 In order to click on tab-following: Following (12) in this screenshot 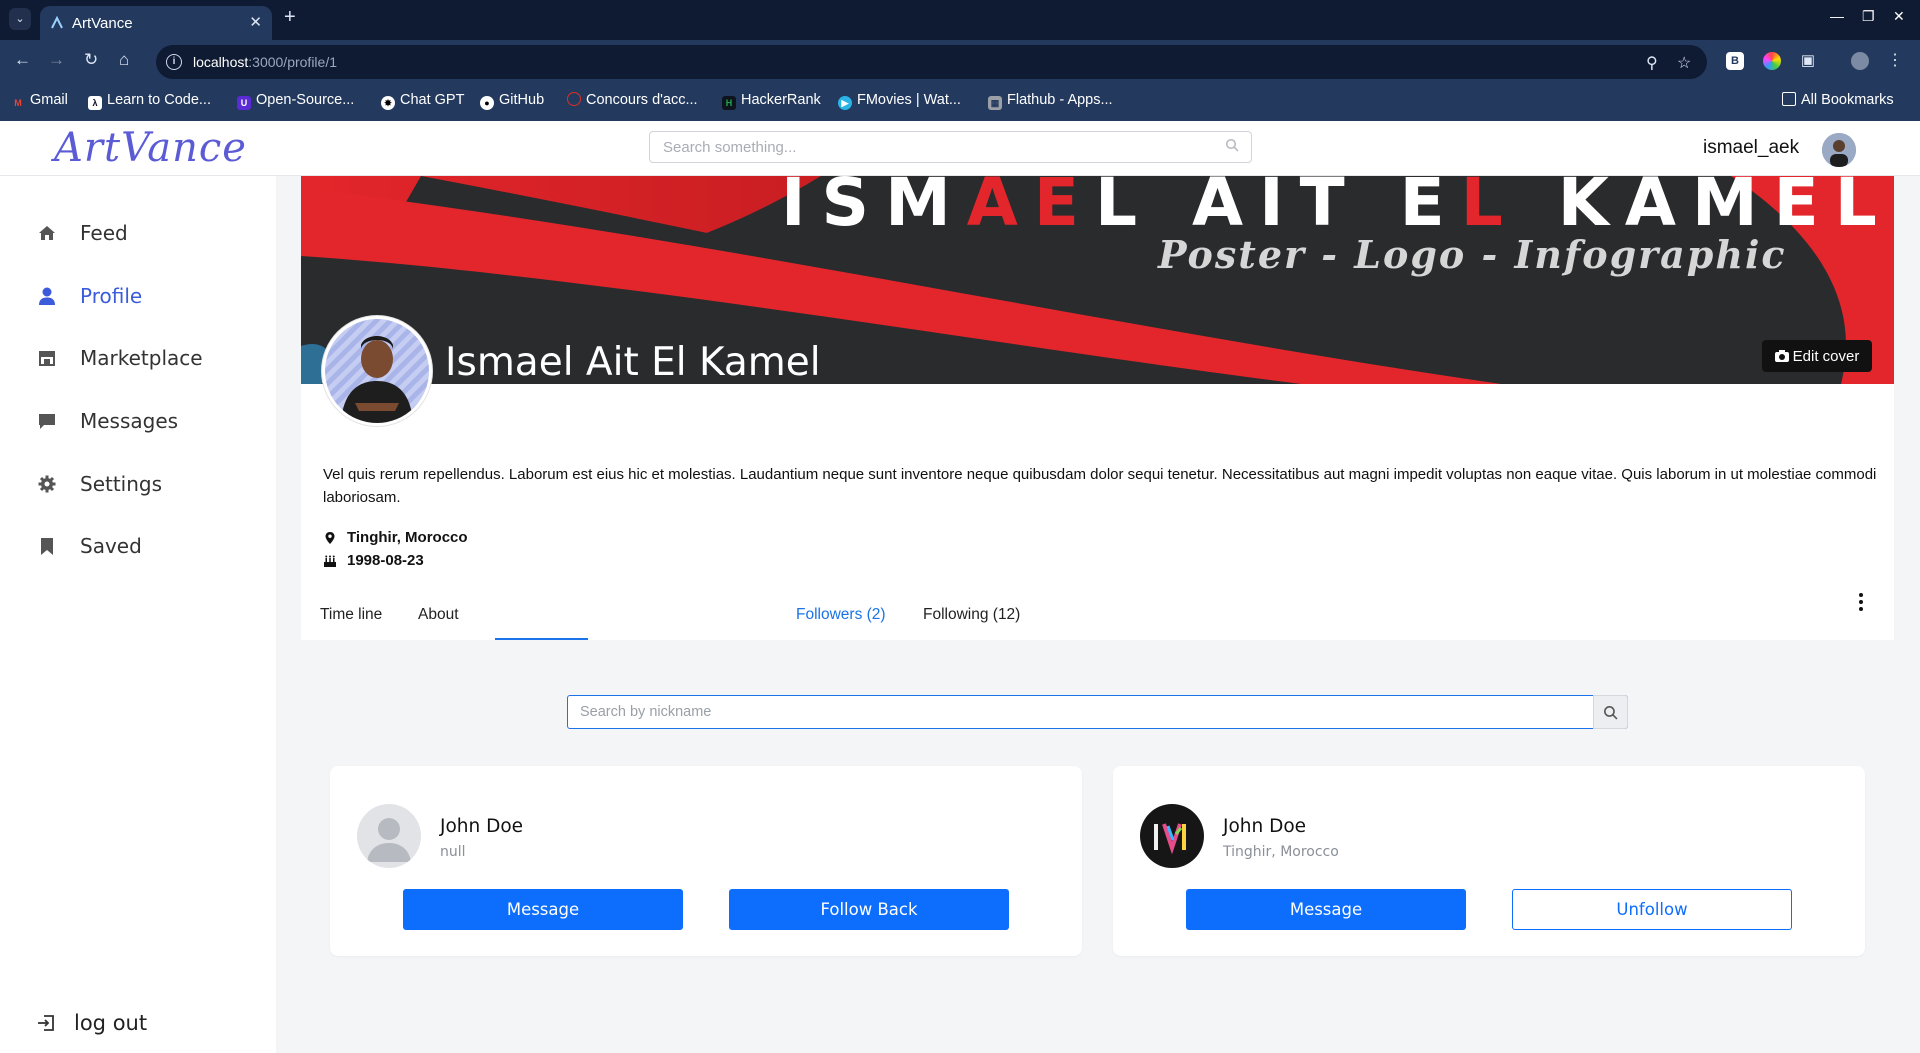, I will do `click(971, 615)`.